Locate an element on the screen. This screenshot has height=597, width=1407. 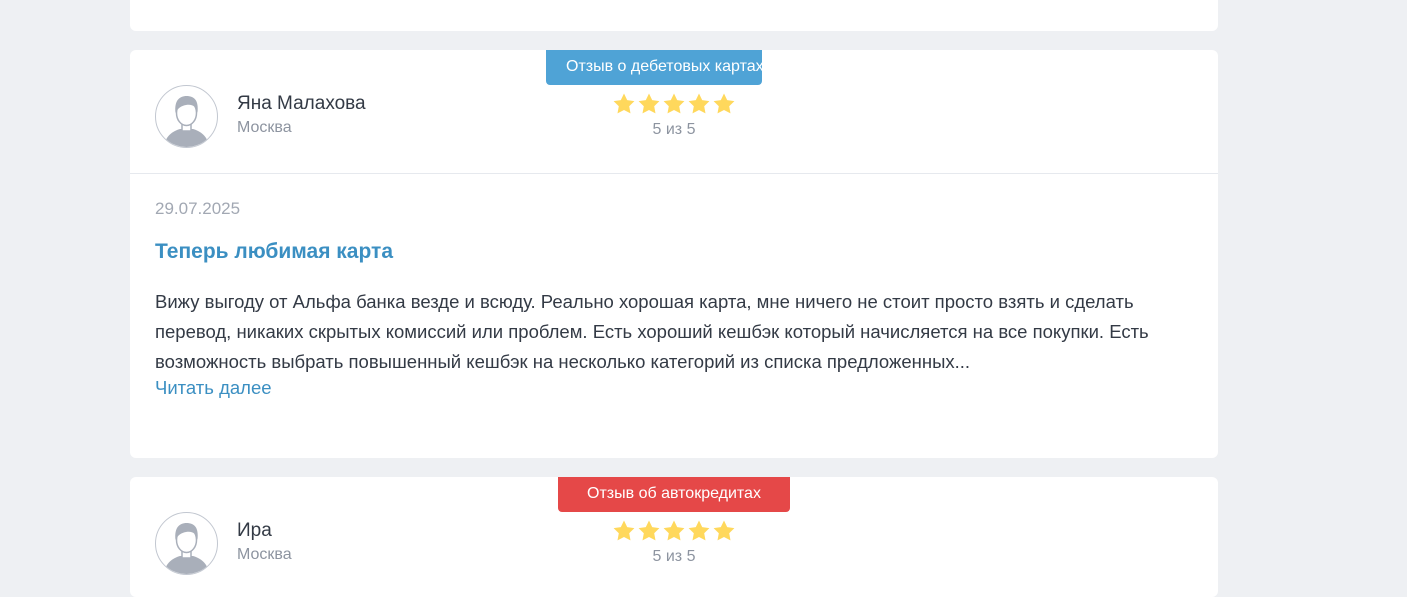
author-name: Ира is located at coordinates (254, 530).